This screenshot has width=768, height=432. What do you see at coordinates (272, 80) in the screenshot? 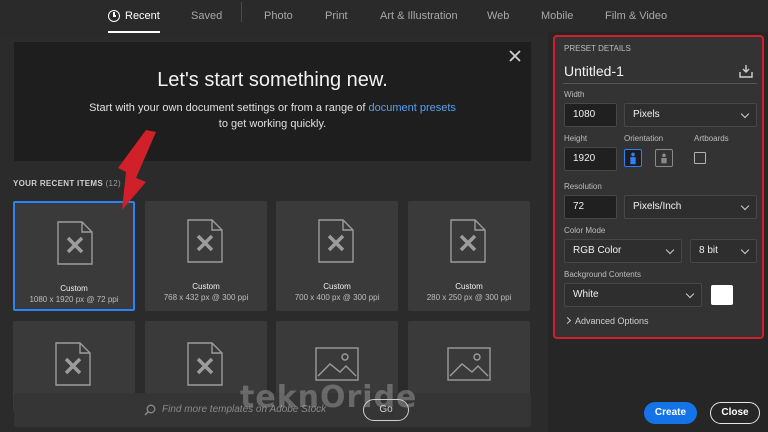
I see `banner-title: Let's start something new.` at bounding box center [272, 80].